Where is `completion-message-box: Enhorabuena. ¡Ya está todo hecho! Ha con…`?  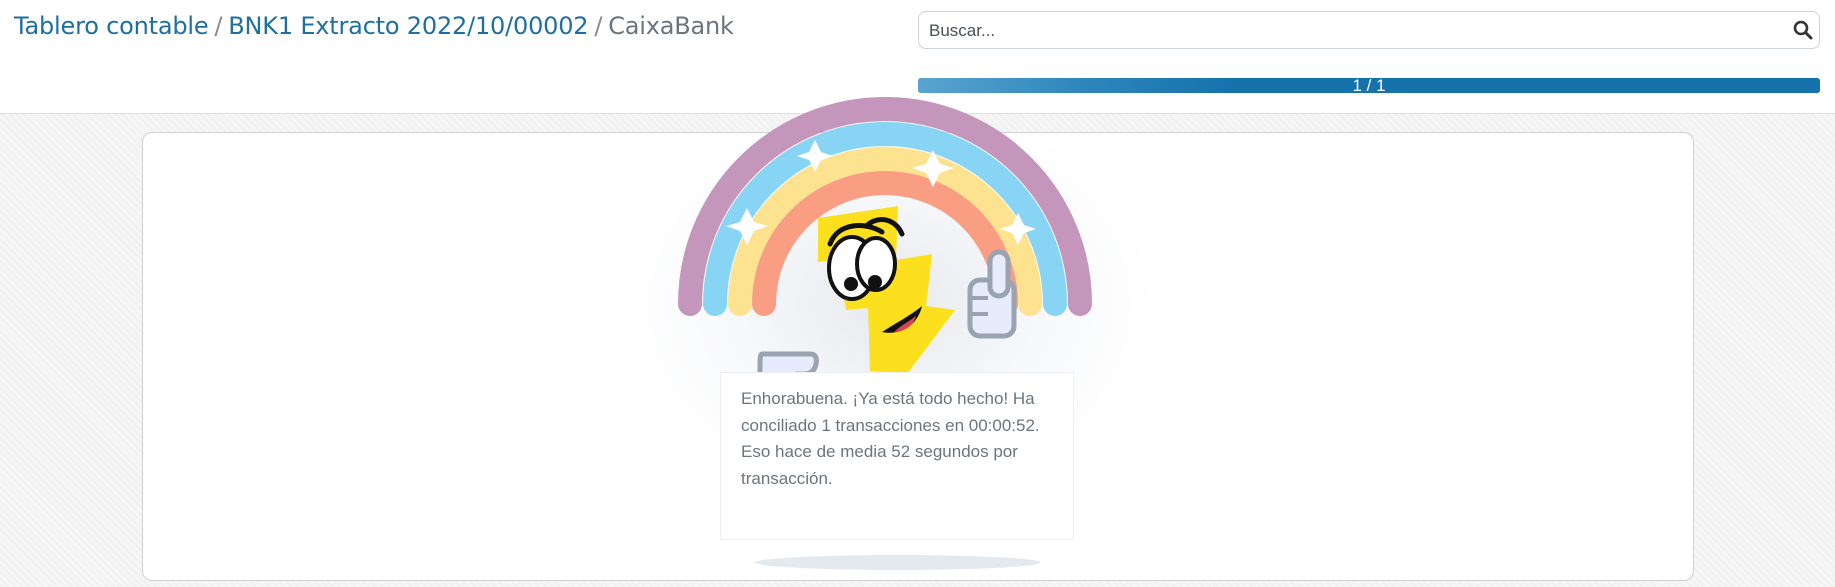 completion-message-box: Enhorabuena. ¡Ya está todo hecho! Ha con… is located at coordinates (897, 456).